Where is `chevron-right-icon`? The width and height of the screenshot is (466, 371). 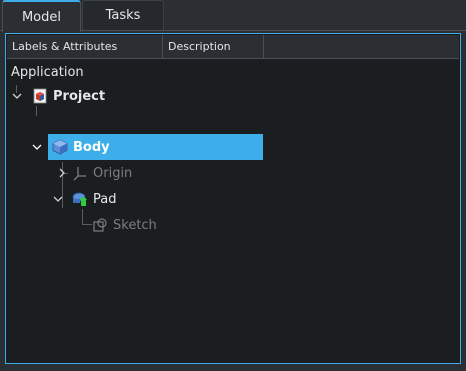
chevron-right-icon is located at coordinates (62, 173).